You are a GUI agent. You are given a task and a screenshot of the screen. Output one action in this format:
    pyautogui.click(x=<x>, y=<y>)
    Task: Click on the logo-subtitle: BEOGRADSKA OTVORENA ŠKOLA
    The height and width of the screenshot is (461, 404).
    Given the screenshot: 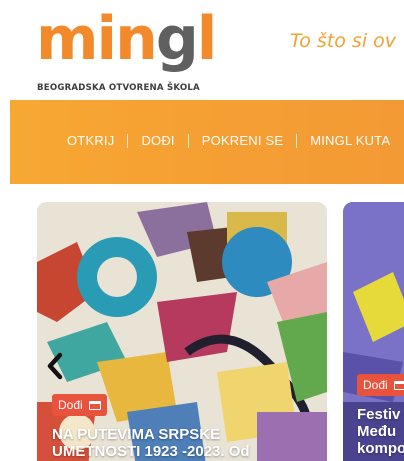 What is the action you would take?
    pyautogui.click(x=118, y=88)
    